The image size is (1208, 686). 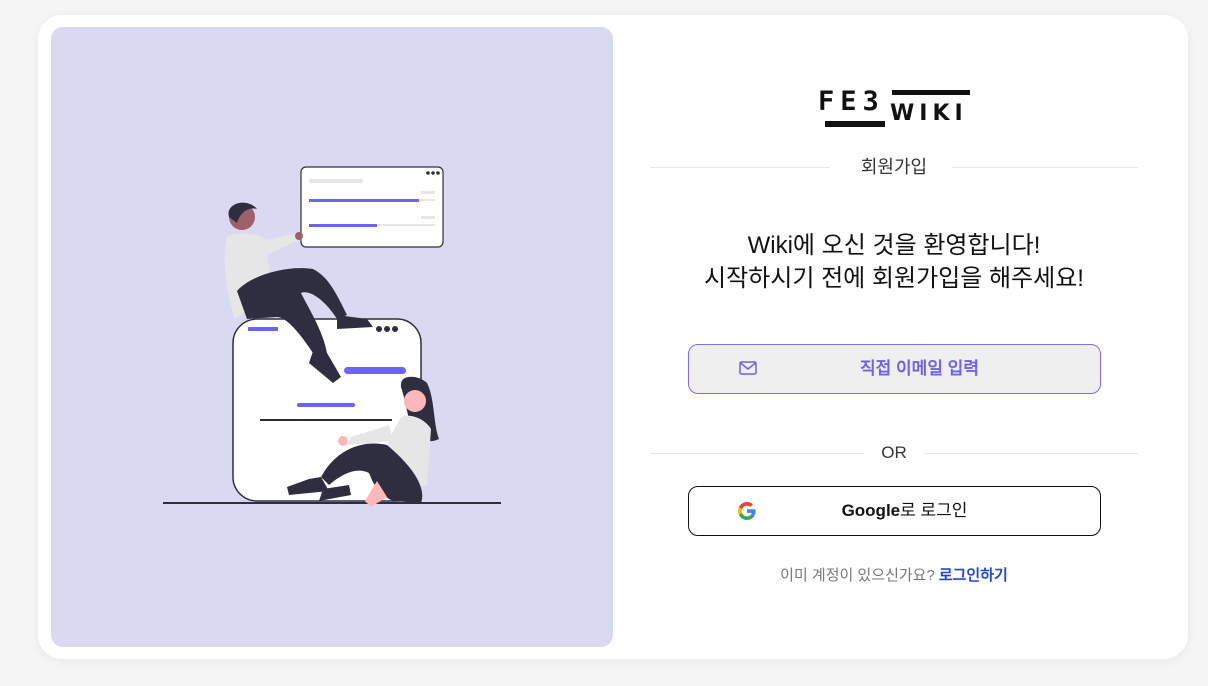 What do you see at coordinates (919, 368) in the screenshot?
I see `email-signup-label: 직접 이메일 입력` at bounding box center [919, 368].